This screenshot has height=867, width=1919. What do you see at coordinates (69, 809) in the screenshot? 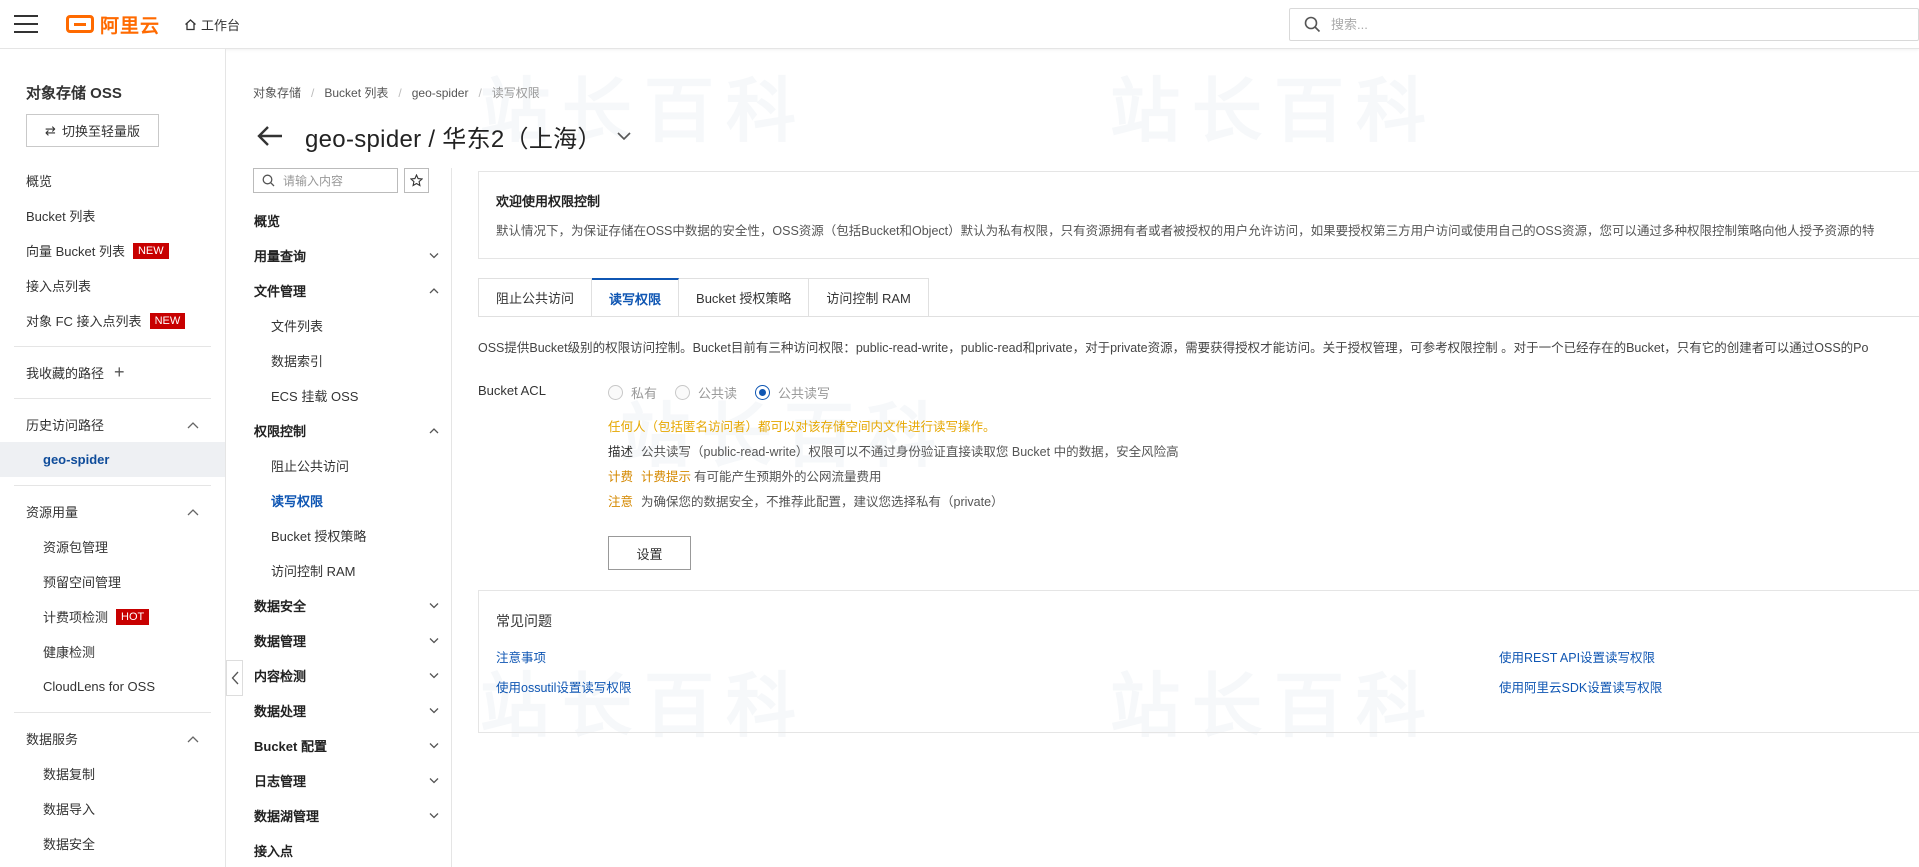
I see `sidebar-item-label: 数据导入` at bounding box center [69, 809].